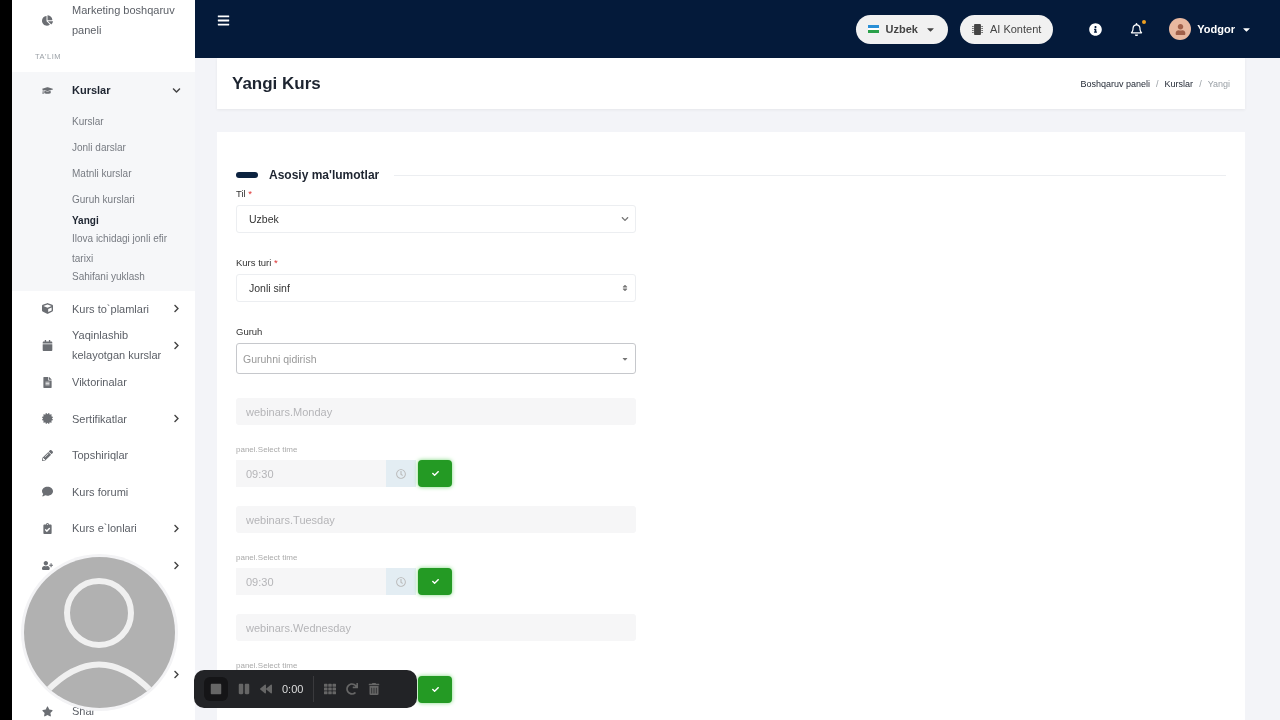 The height and width of the screenshot is (720, 1280). I want to click on rewind-button, so click(266, 689).